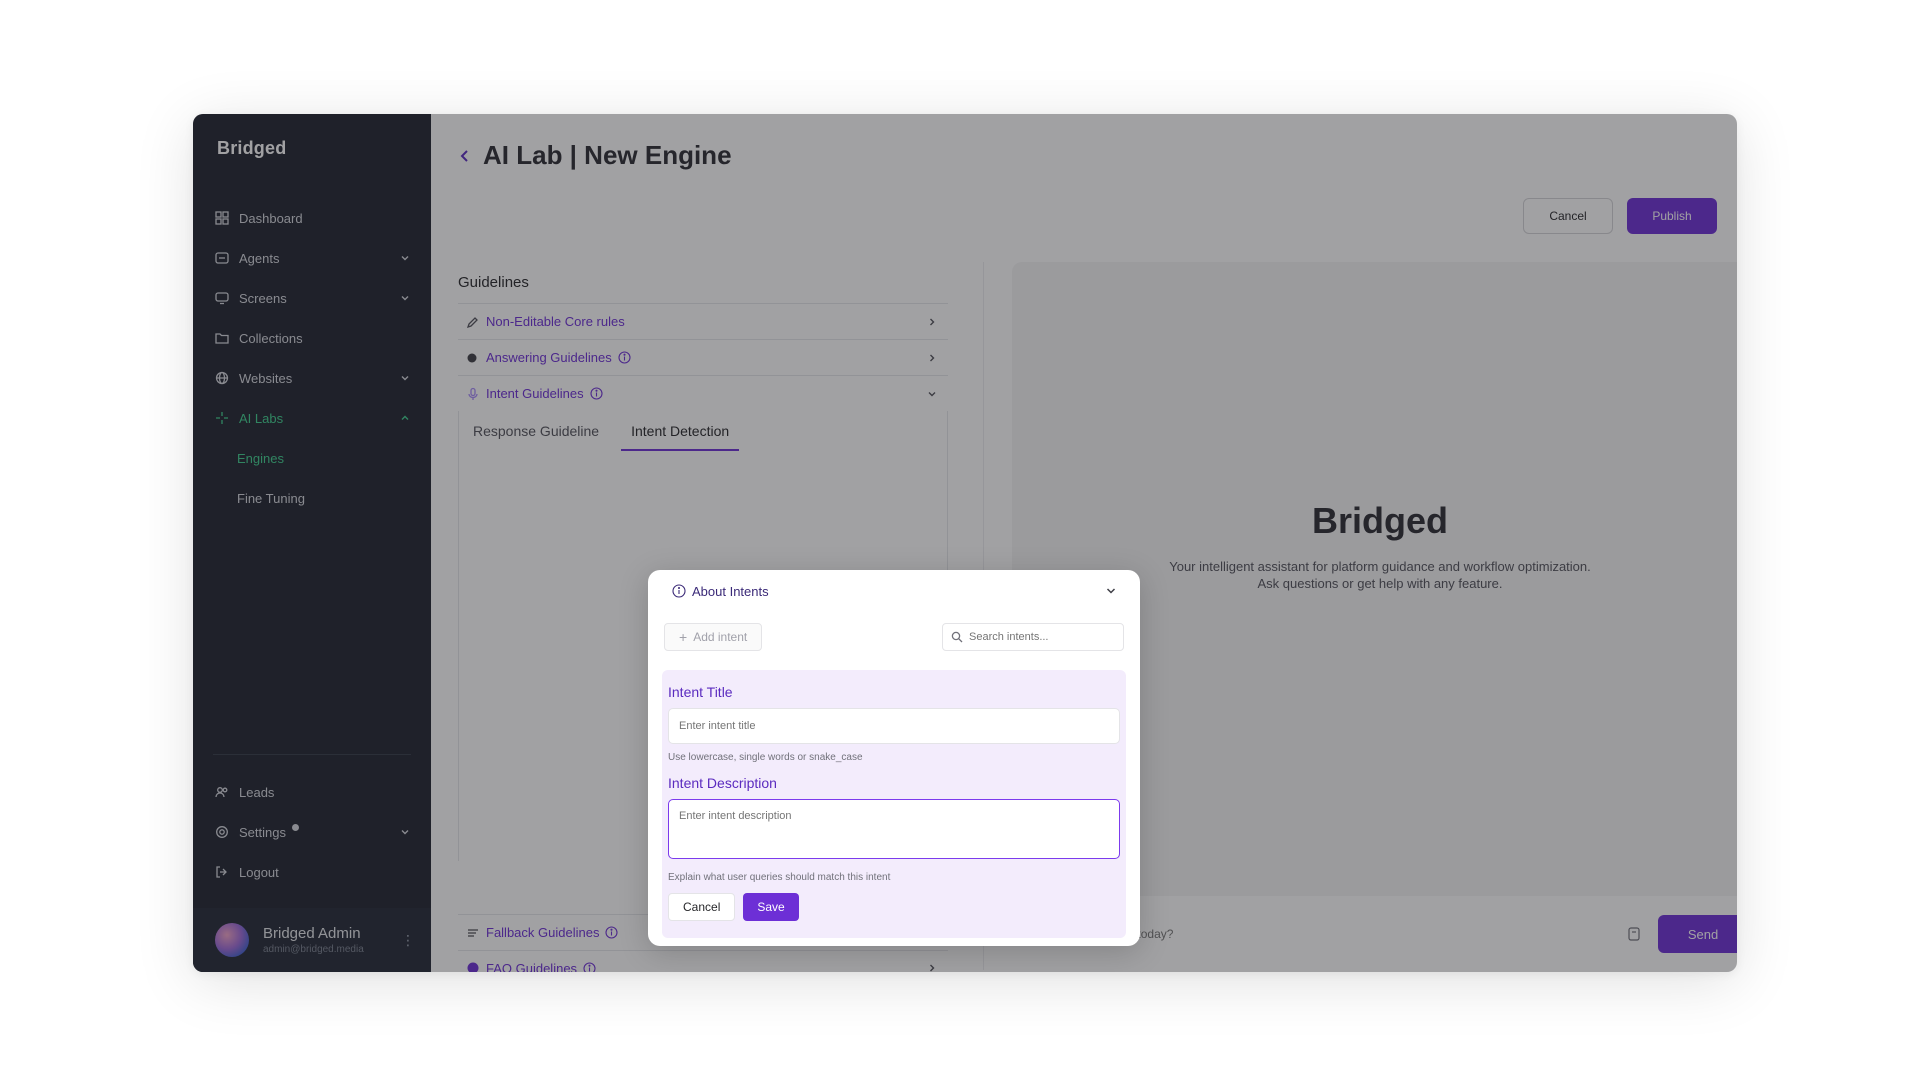  I want to click on sidebar-item-label: Agents, so click(259, 258).